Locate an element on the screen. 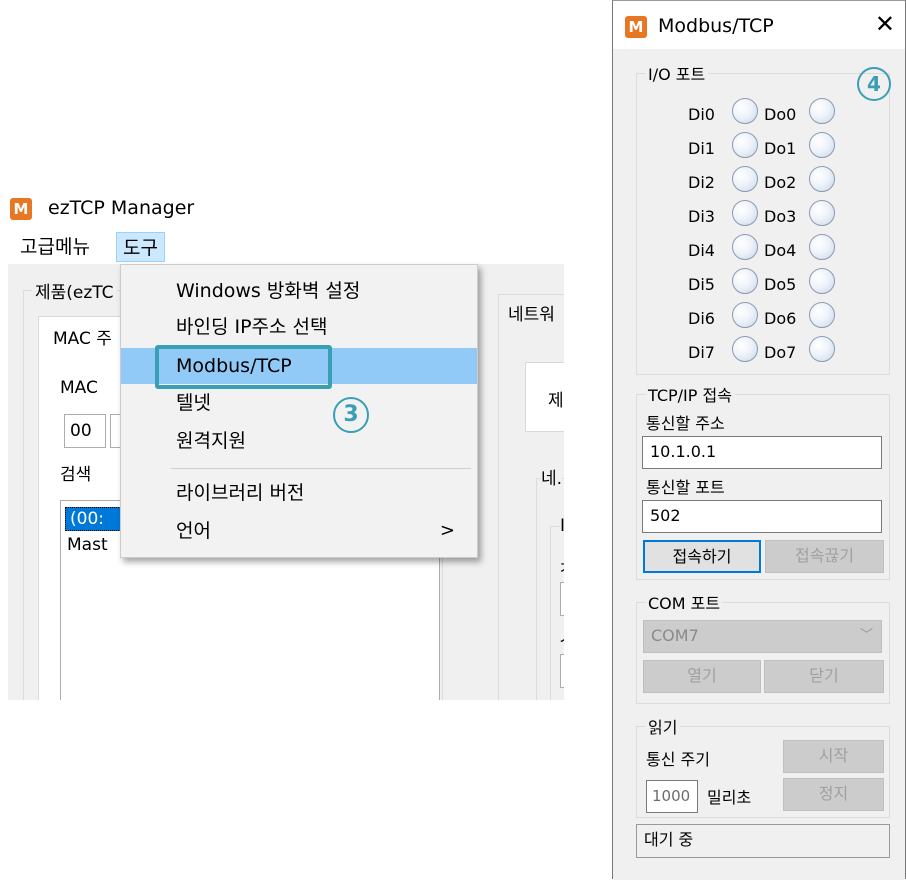 This screenshot has width=906, height=880. do3-led-toggle is located at coordinates (822, 213).